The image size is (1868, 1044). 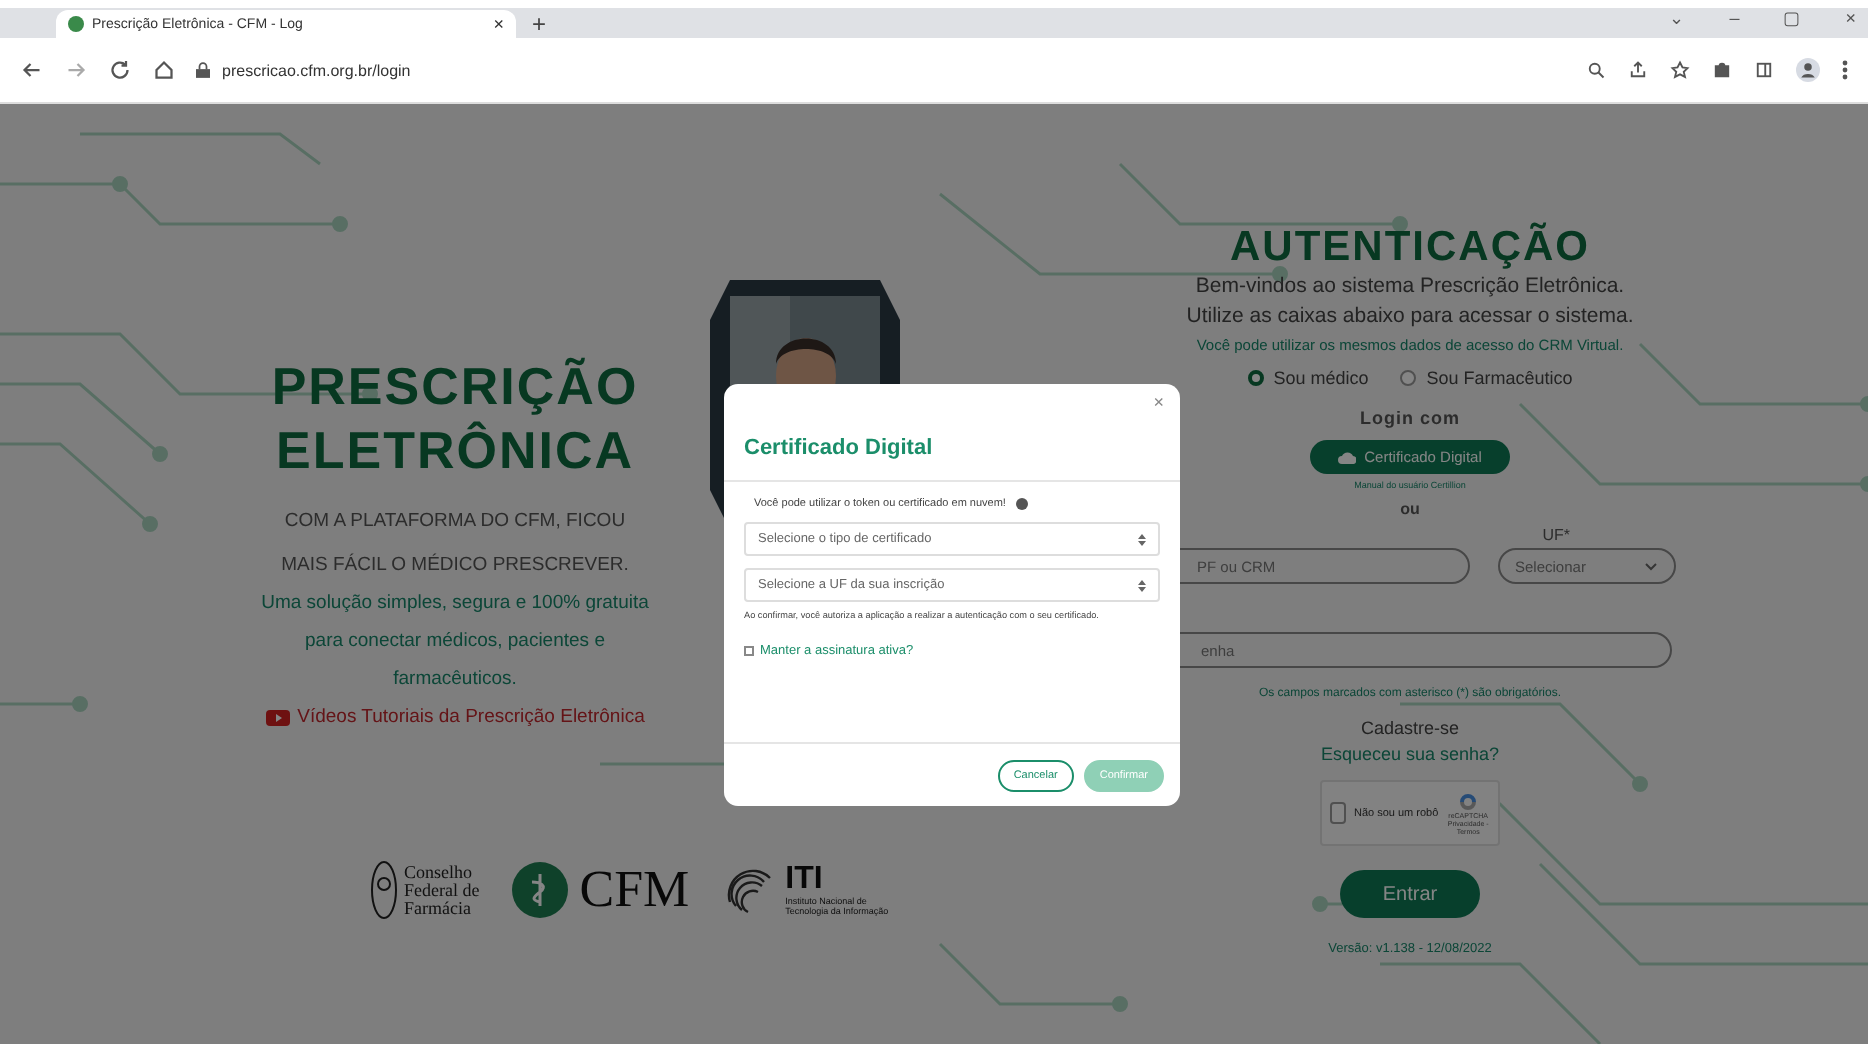 What do you see at coordinates (1410, 509) in the screenshot?
I see `or-label: ou` at bounding box center [1410, 509].